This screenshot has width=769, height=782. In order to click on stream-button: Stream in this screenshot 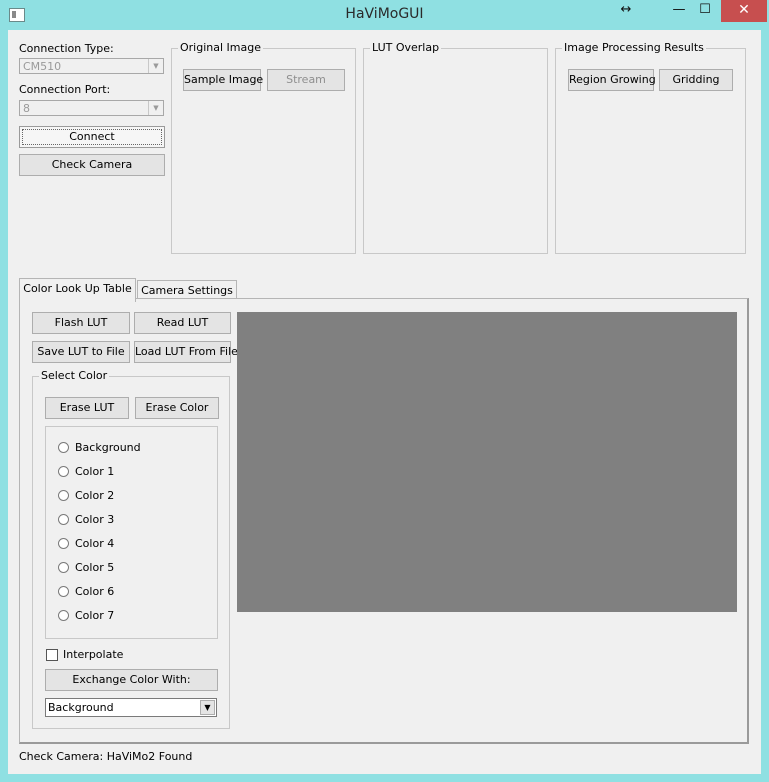, I will do `click(306, 80)`.